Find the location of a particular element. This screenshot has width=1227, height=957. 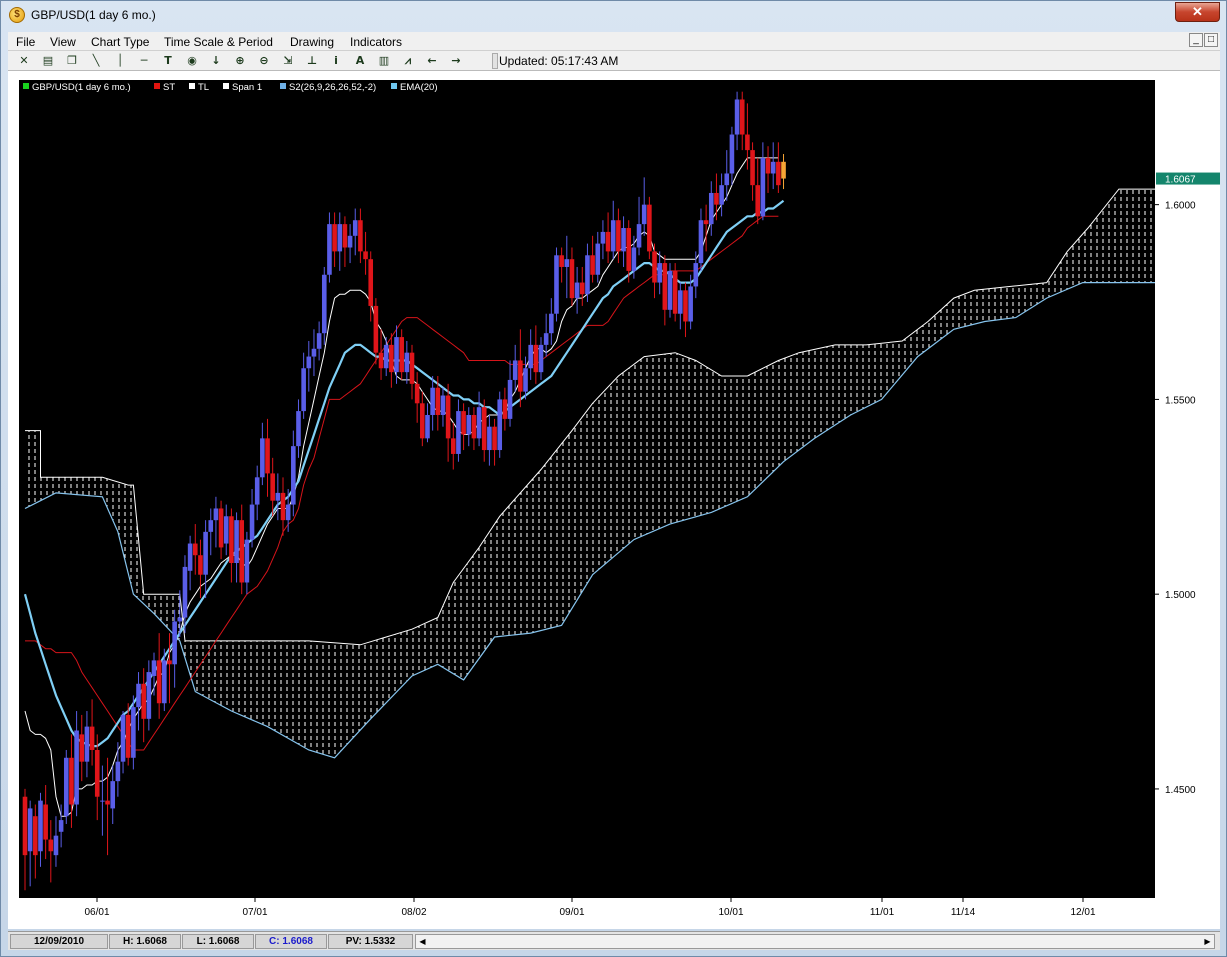

legend-label: ST is located at coordinates (169, 87).